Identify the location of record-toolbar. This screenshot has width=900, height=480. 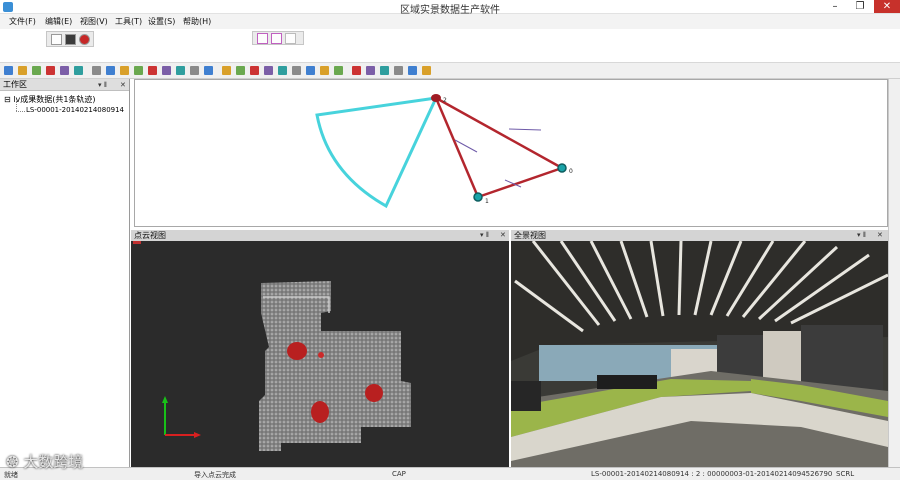
(70, 39).